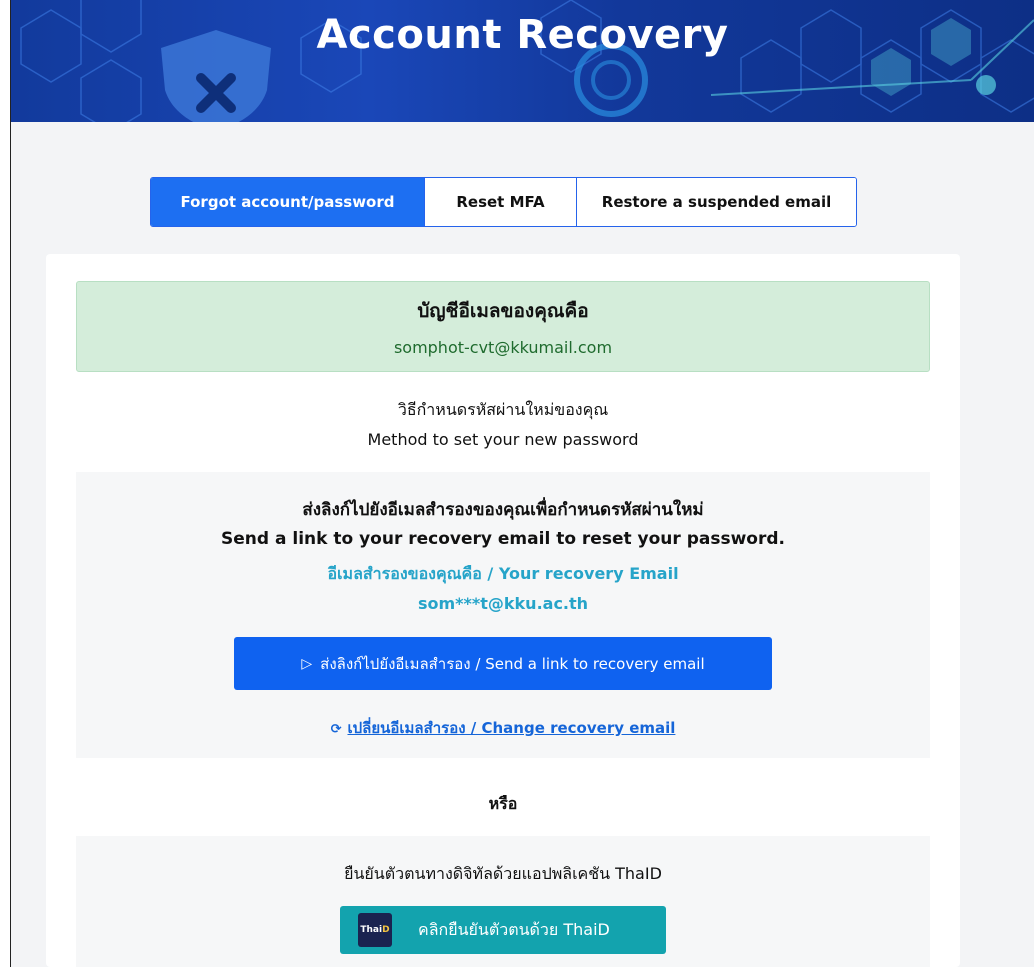  What do you see at coordinates (522, 61) in the screenshot?
I see `header-banner: Account Recovery` at bounding box center [522, 61].